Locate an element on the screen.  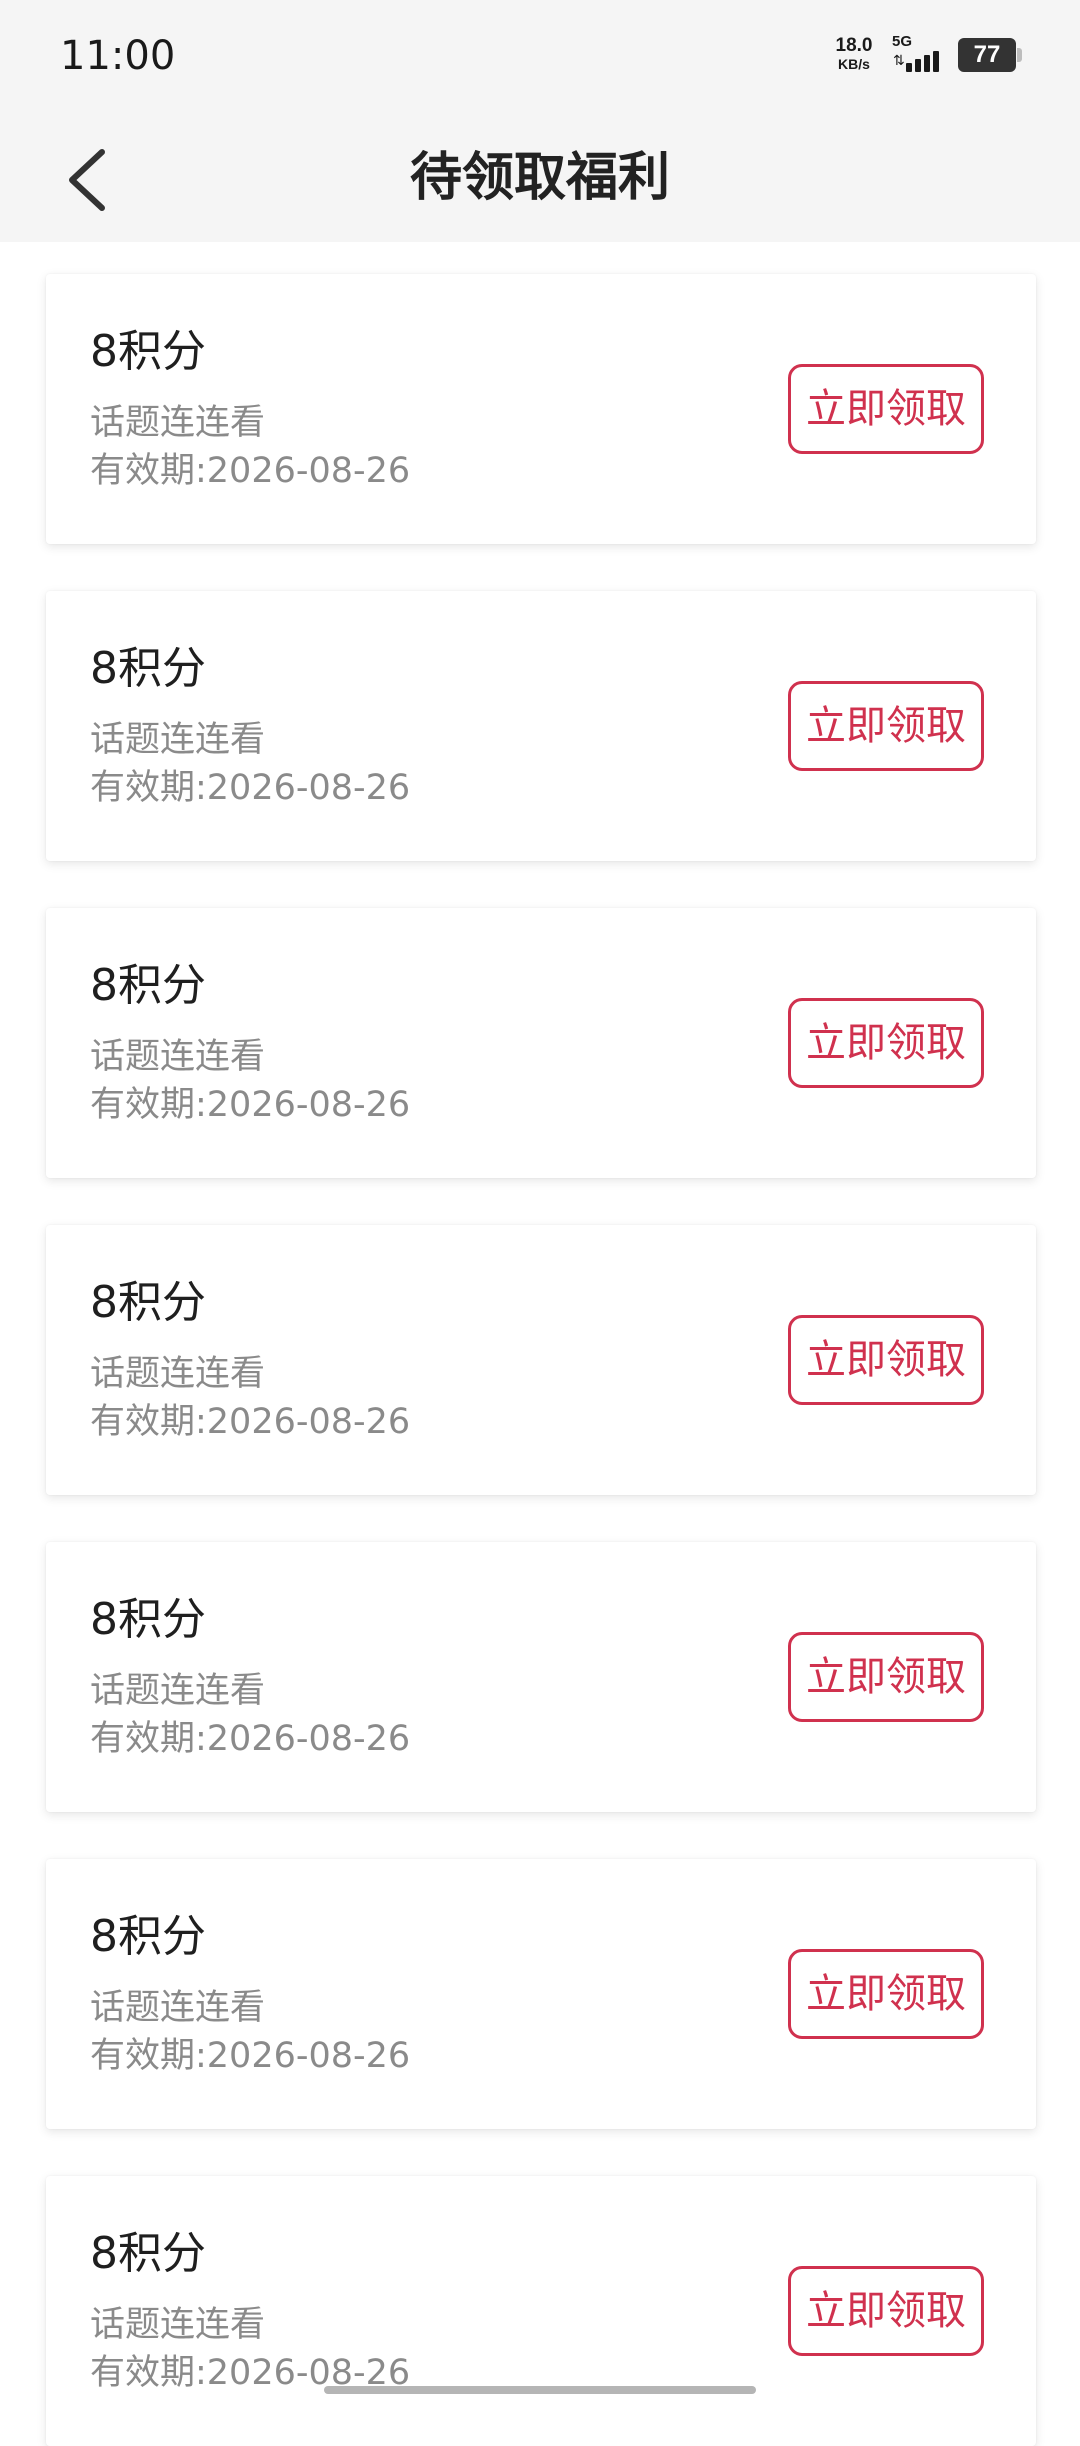
status-bar: 11:00 18.0 KB/s 5G ⇅ 77 is located at coordinates (540, 59).